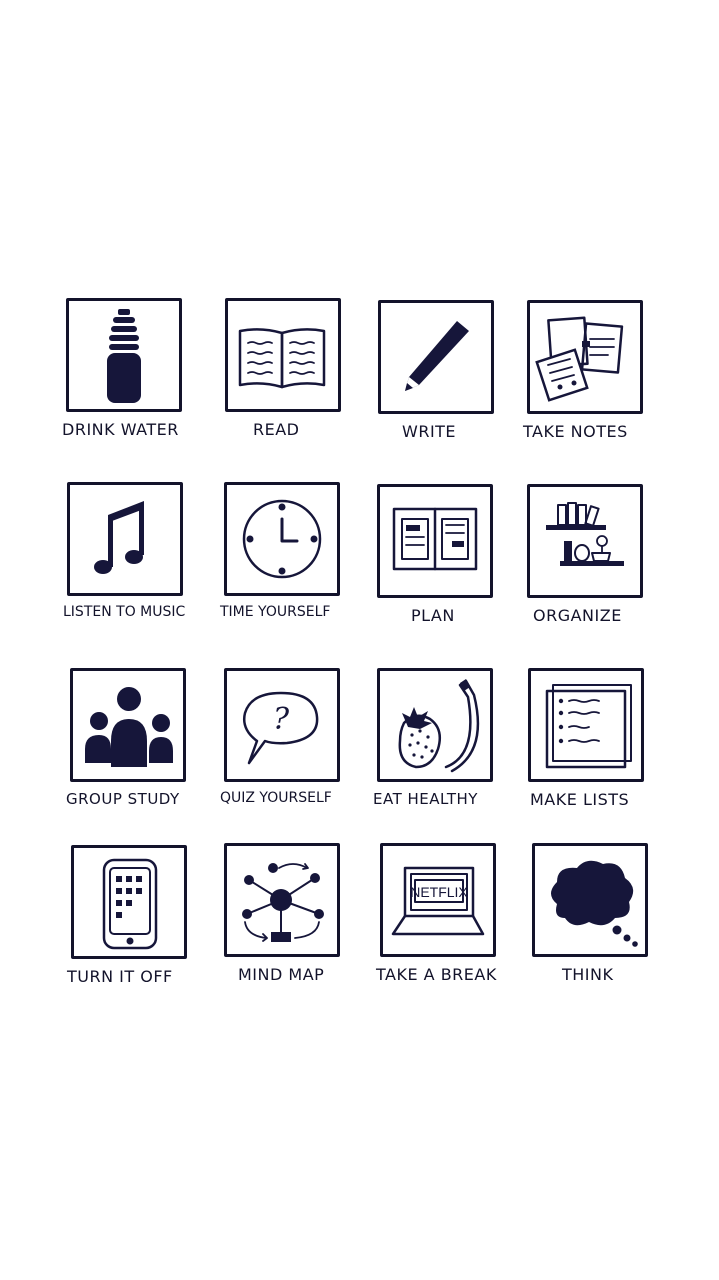  Describe the element at coordinates (575, 431) in the screenshot. I see `tile-label: TAKE NOTES` at that location.